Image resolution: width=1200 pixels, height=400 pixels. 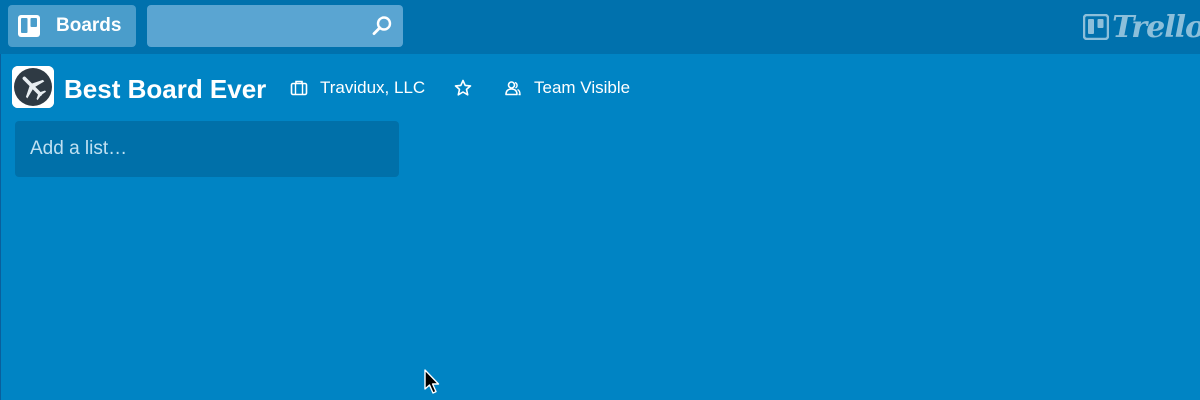 I want to click on board-visibility-label: Team Visible, so click(x=582, y=87).